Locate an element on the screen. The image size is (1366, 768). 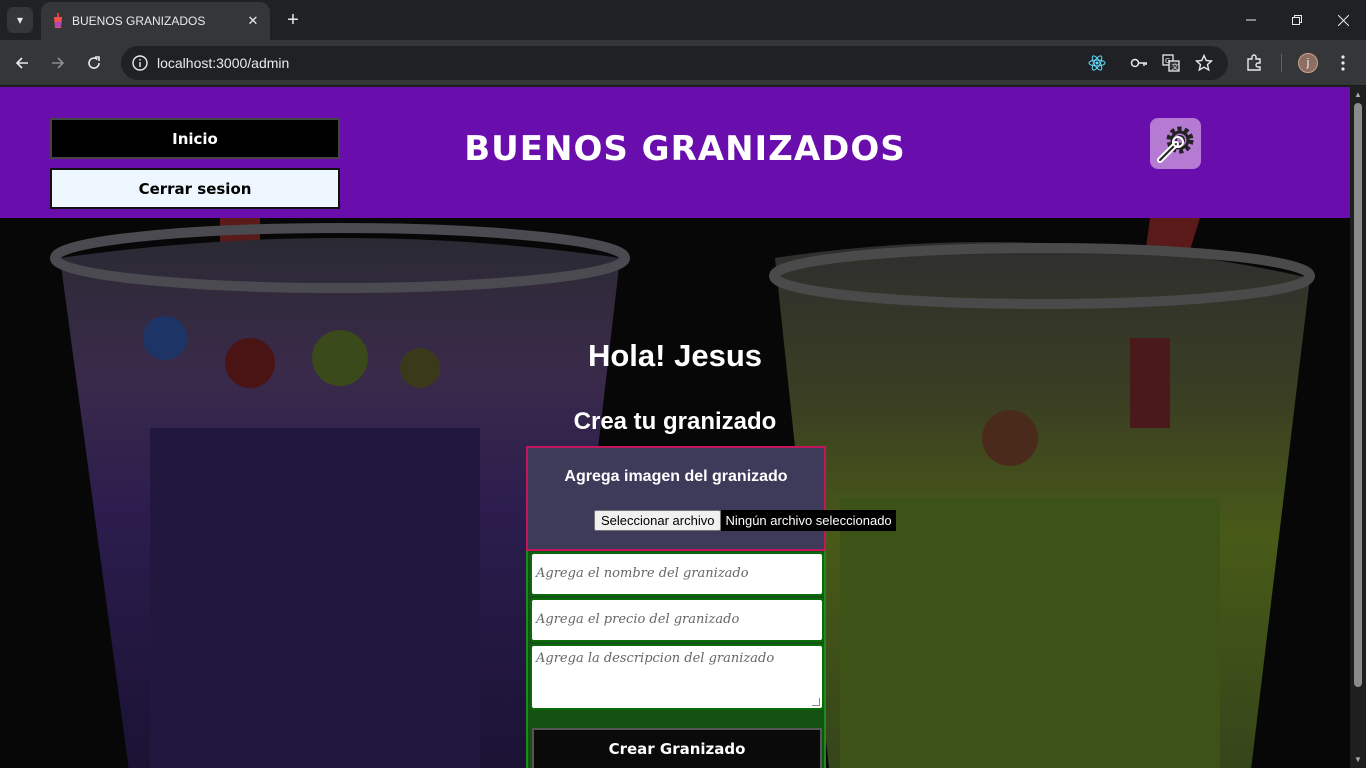
browser-toolbar: localhost:3000/admin G文 j is located at coordinates (683, 63).